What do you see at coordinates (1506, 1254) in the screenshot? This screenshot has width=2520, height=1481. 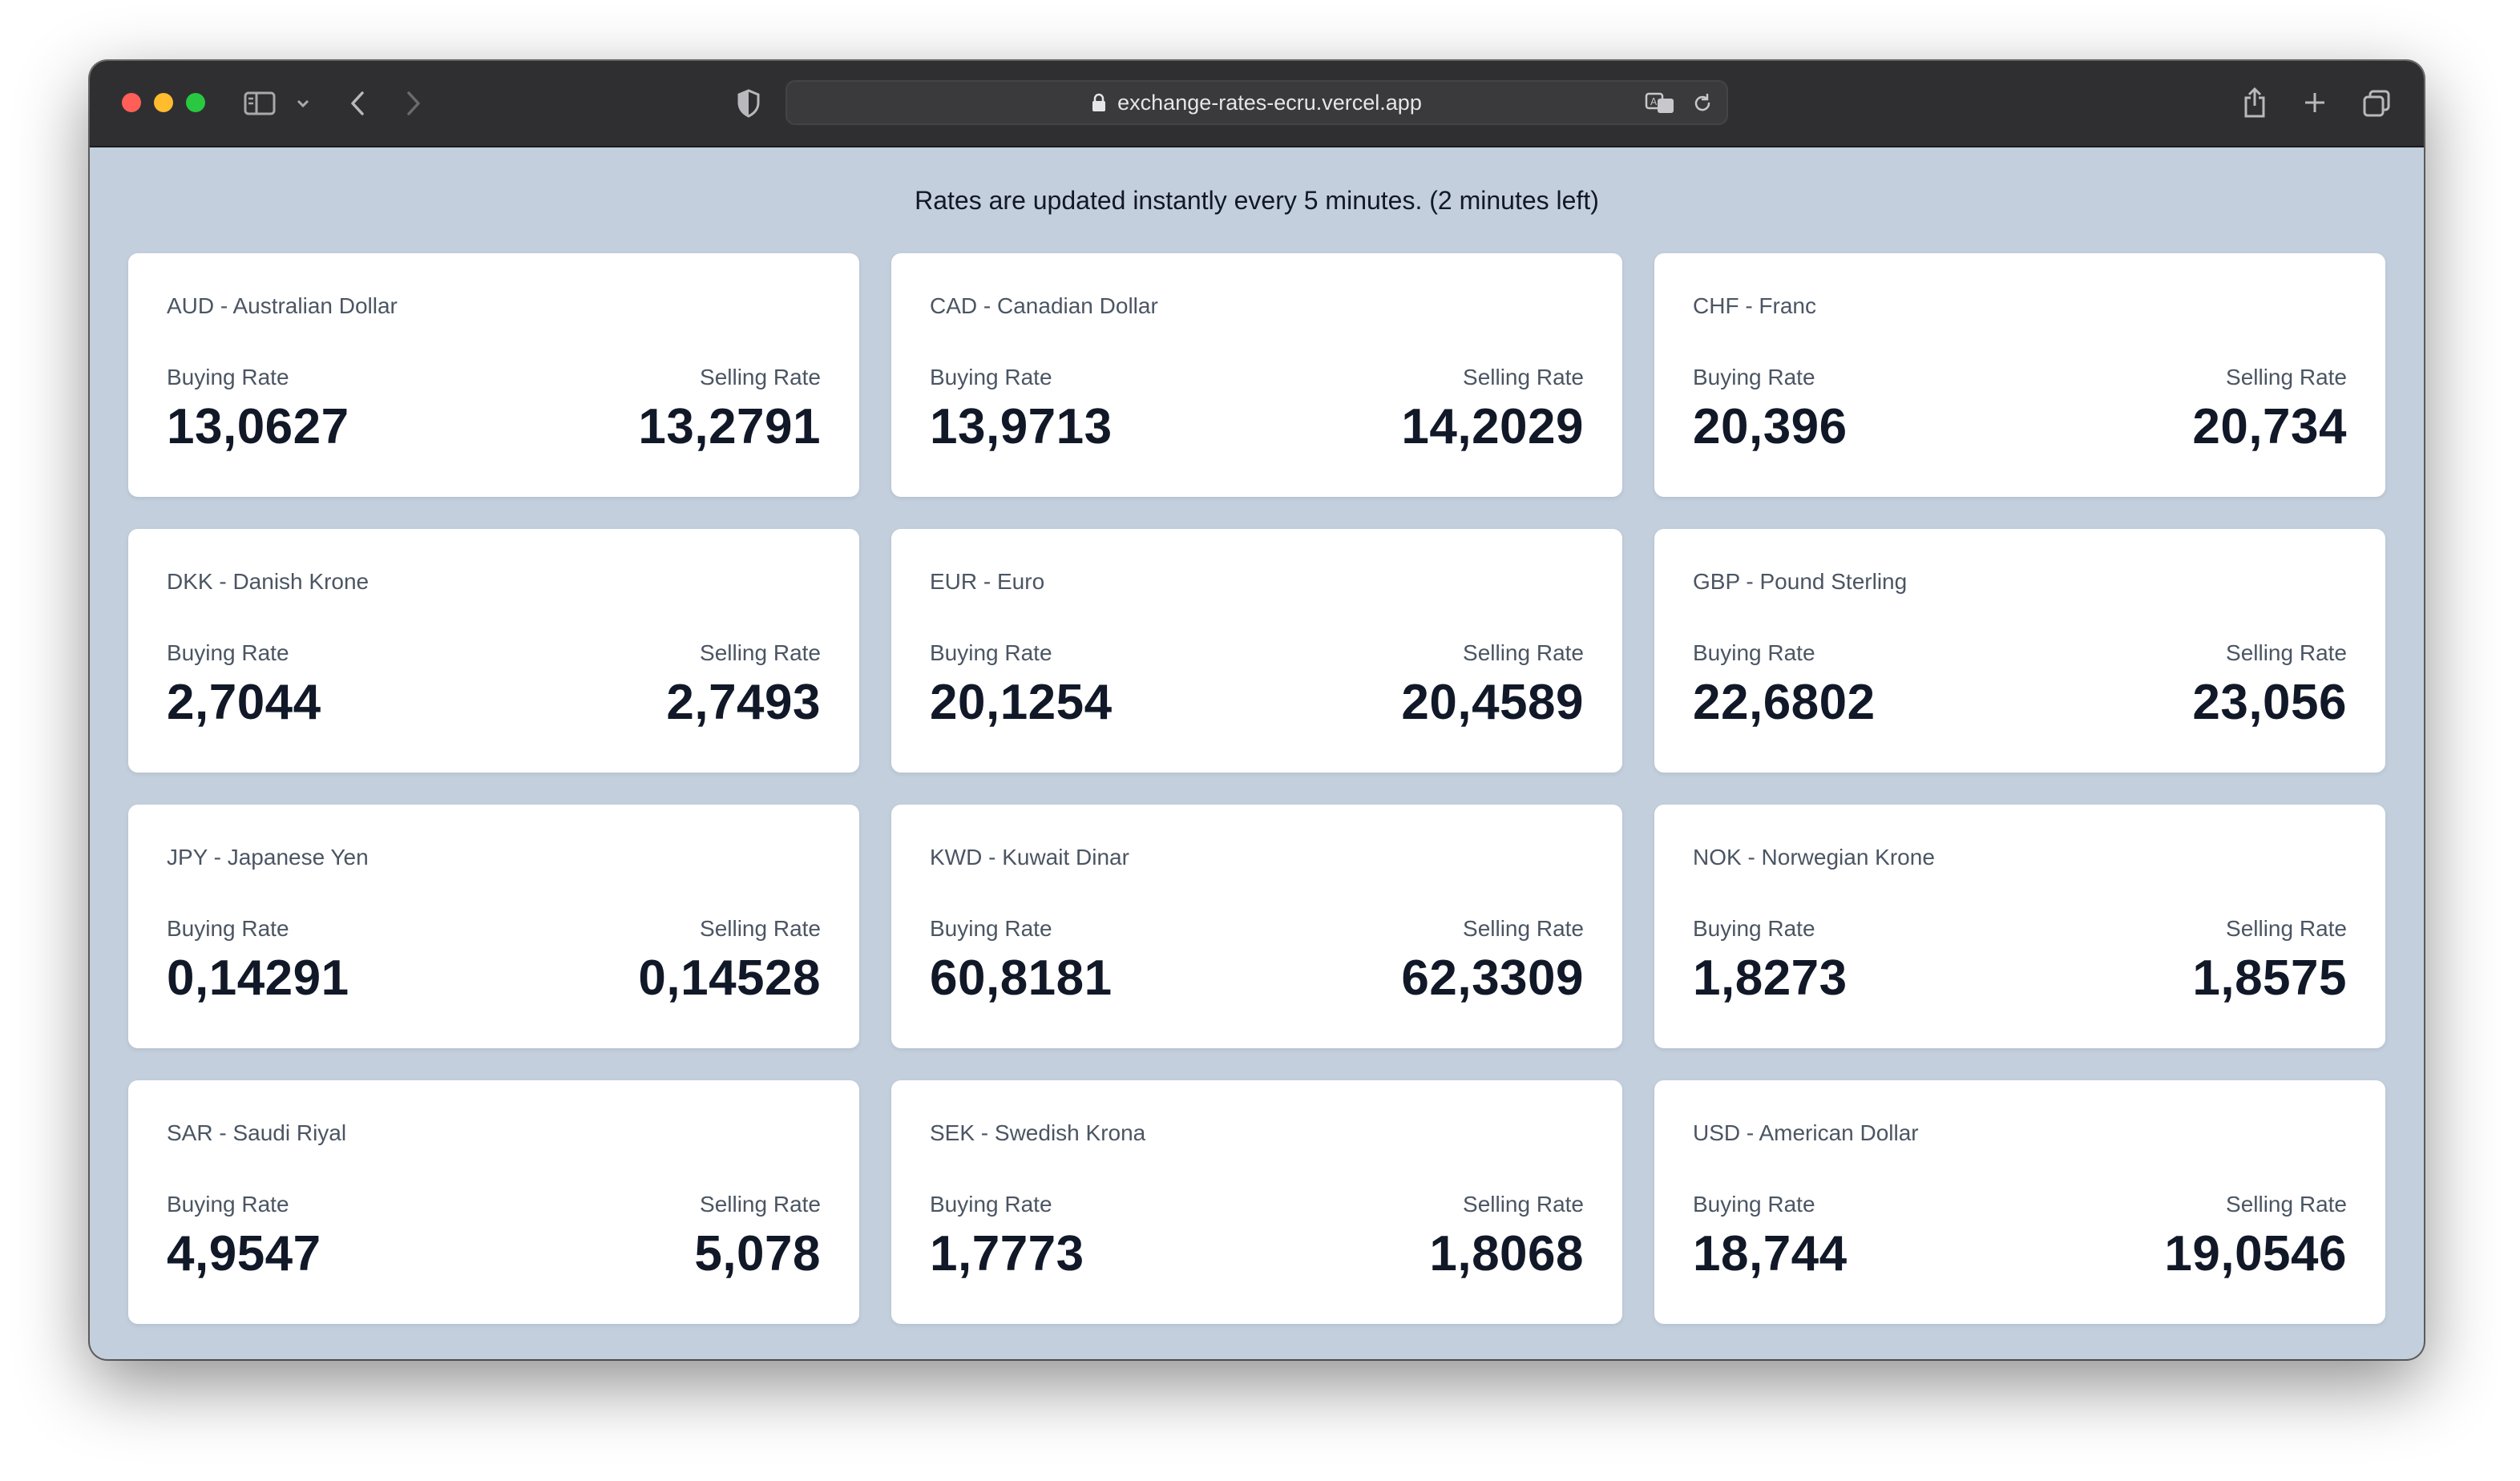 I see `selling-rate-value: 1,8068` at bounding box center [1506, 1254].